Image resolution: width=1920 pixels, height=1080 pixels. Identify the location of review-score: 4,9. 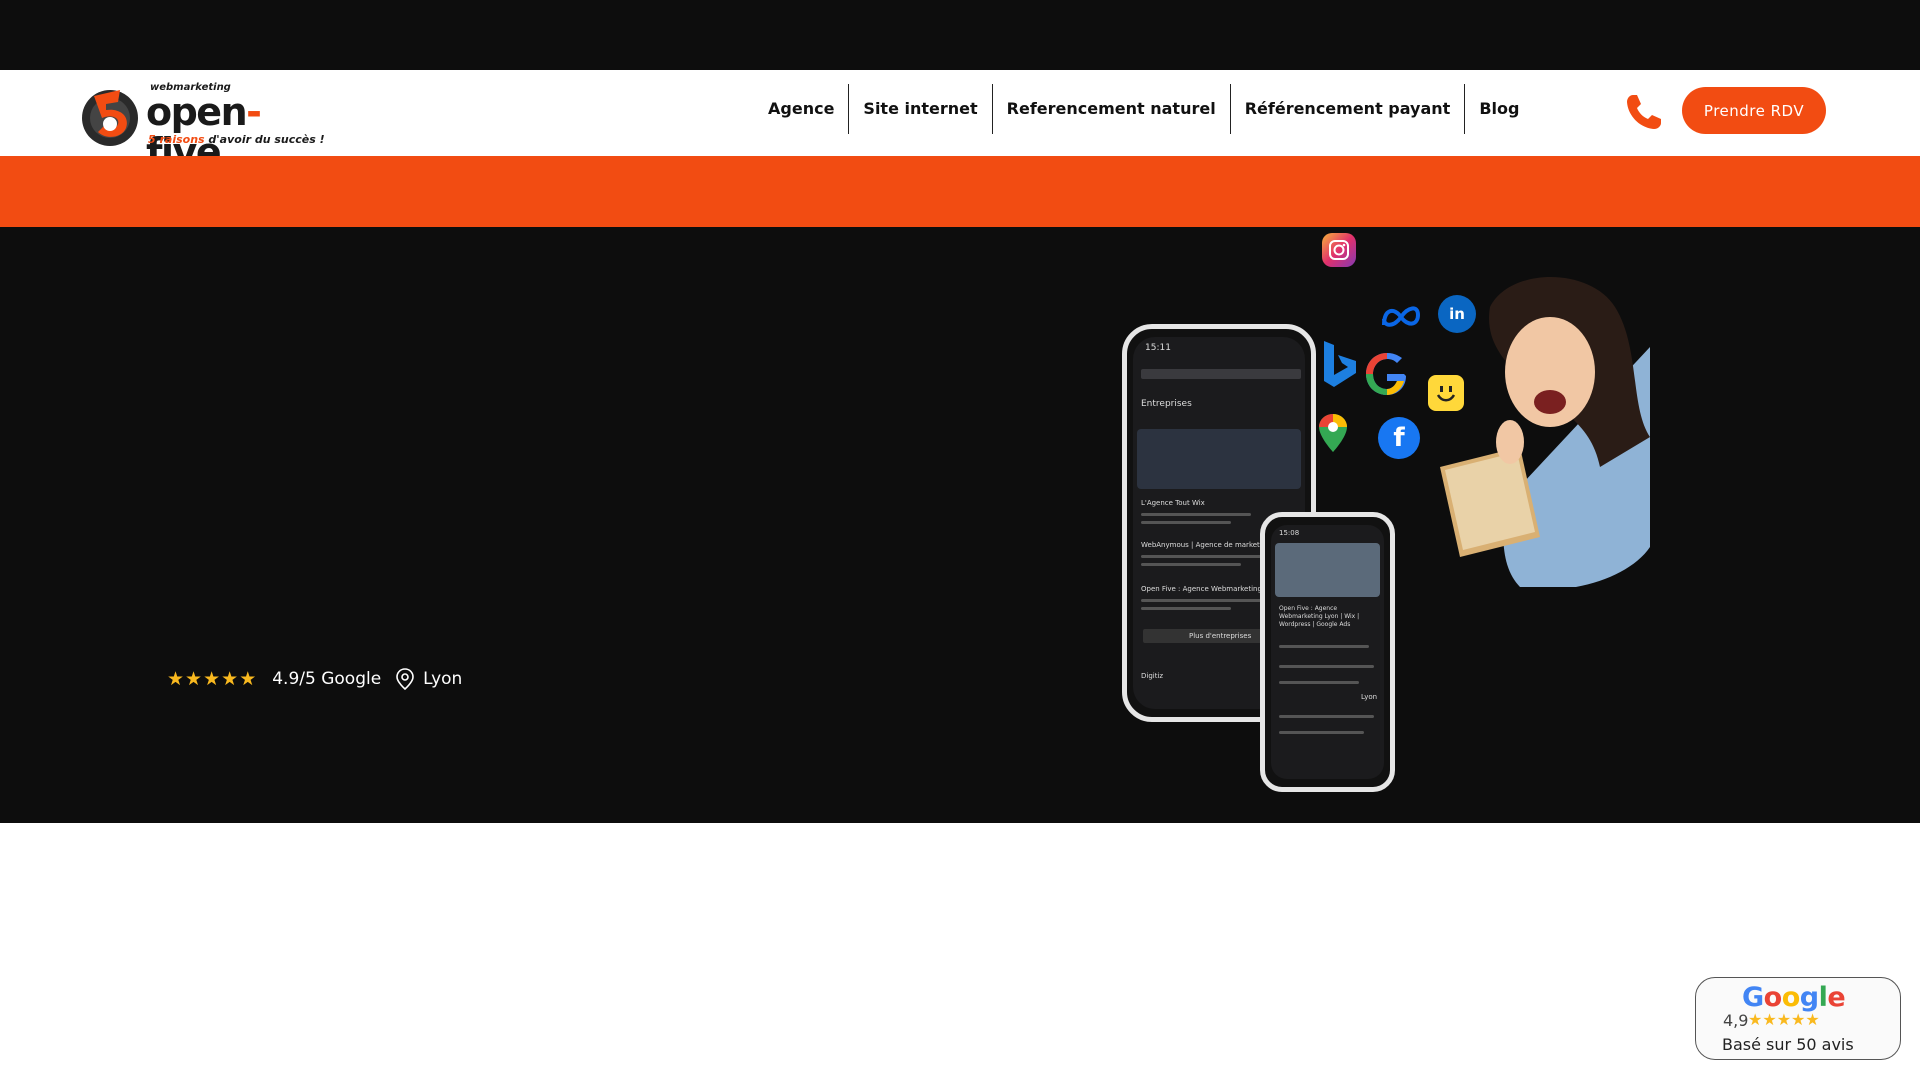
(1736, 1020).